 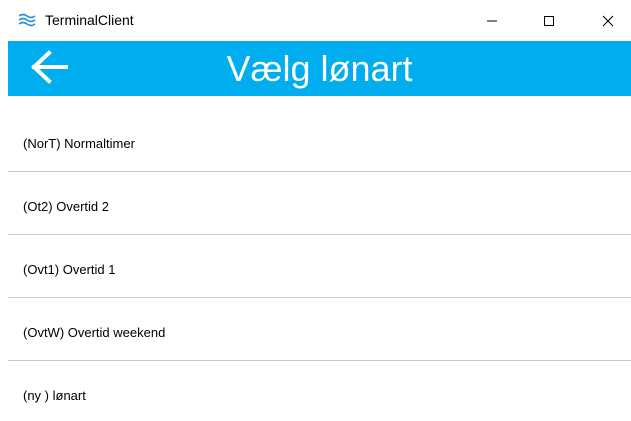 I want to click on back-button, so click(x=50, y=69).